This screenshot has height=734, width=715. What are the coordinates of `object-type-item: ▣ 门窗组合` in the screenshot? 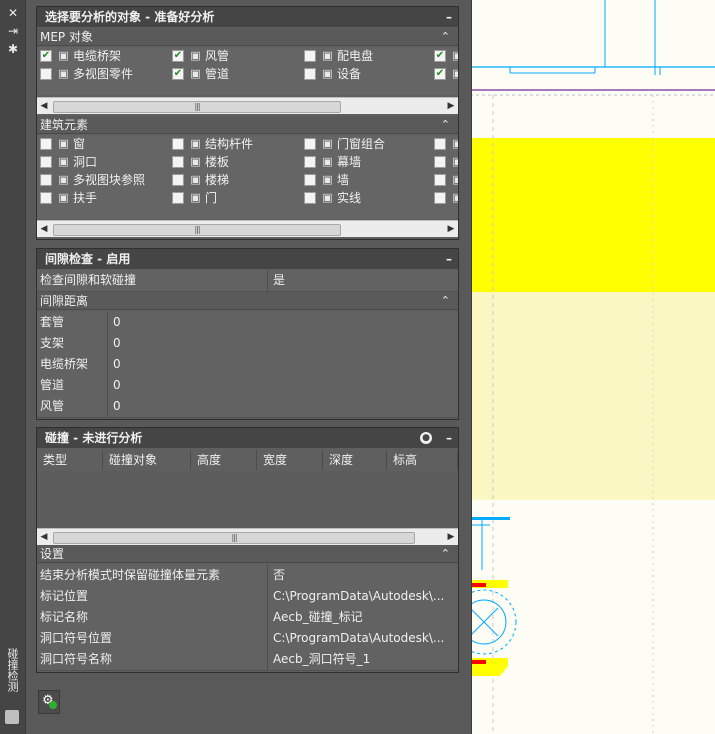 It's located at (366, 144).